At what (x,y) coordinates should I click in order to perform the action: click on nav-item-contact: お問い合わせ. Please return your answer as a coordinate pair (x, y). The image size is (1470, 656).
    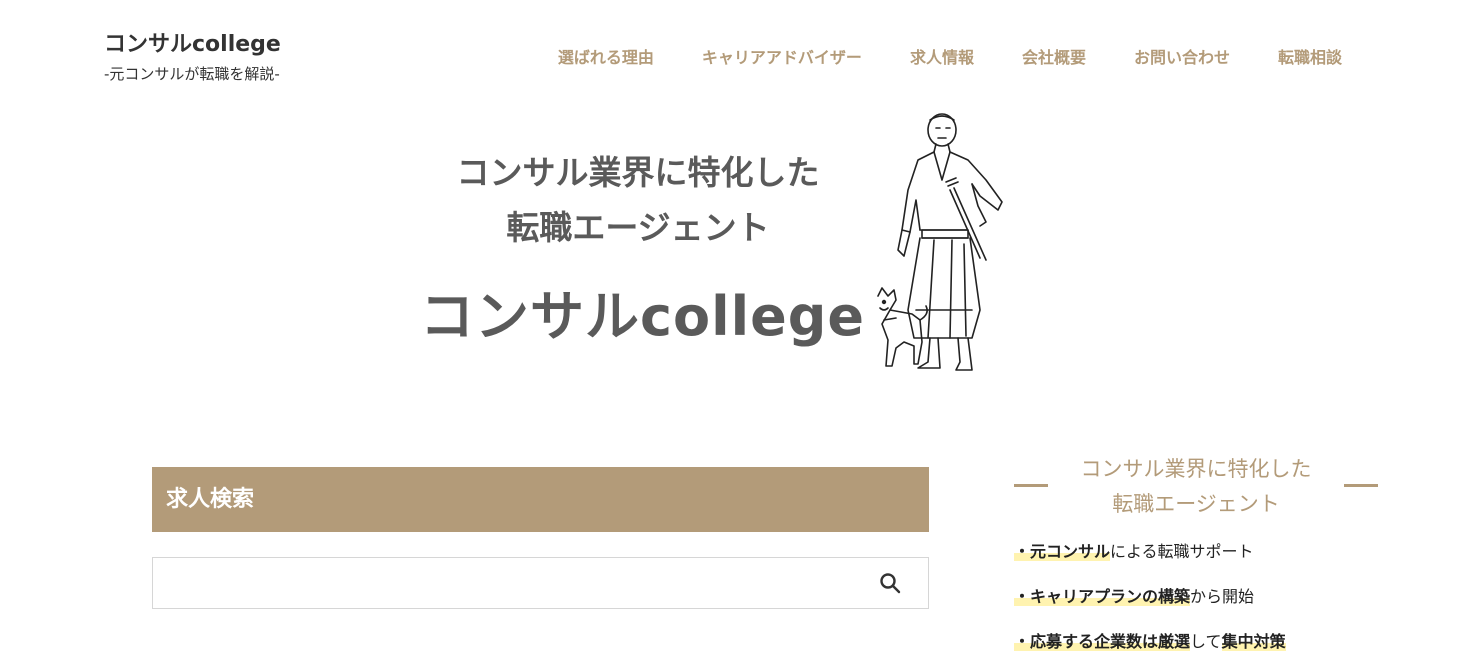
    Looking at the image, I should click on (1182, 56).